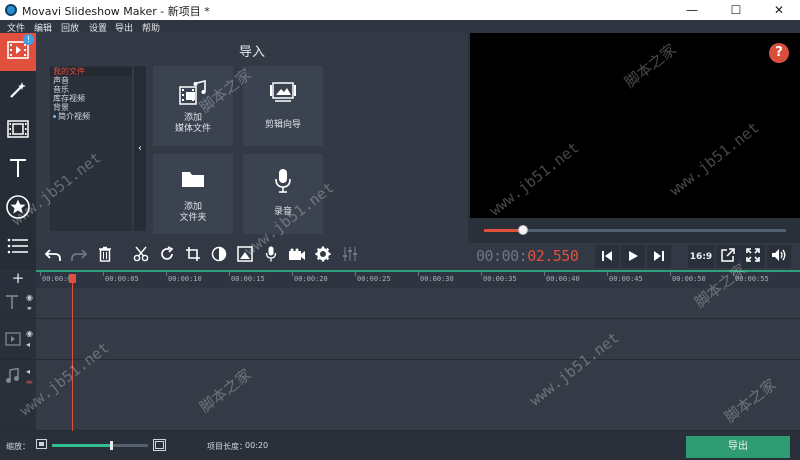 Image resolution: width=800 pixels, height=460 pixels. I want to click on collapse-panel-button: ‹, so click(140, 148).